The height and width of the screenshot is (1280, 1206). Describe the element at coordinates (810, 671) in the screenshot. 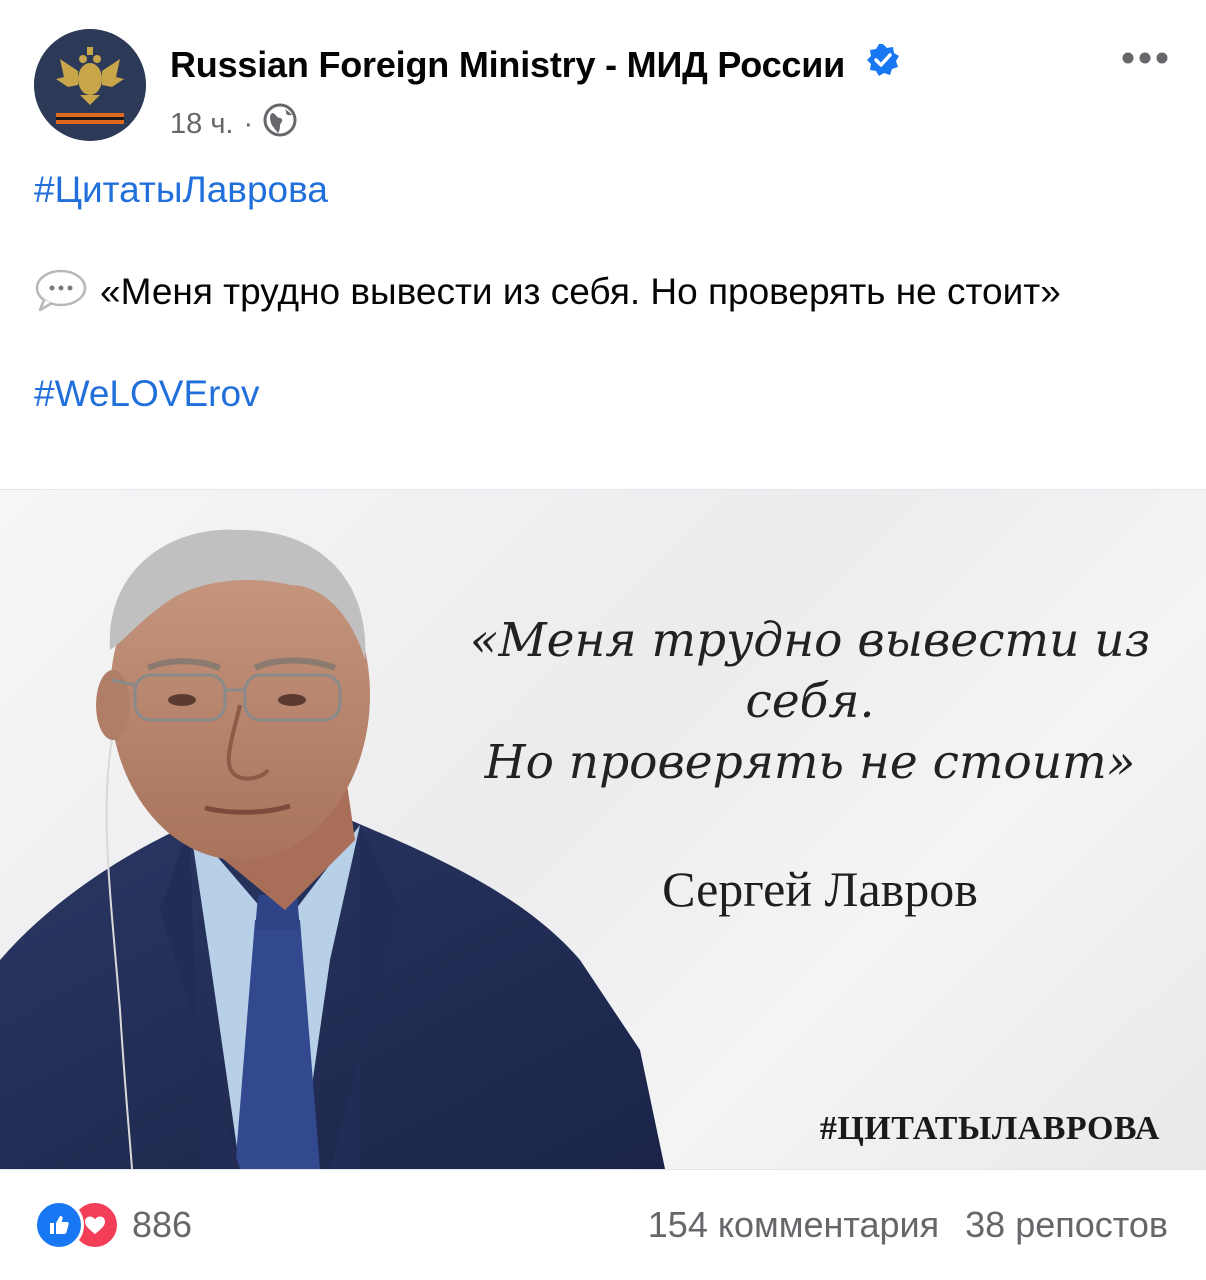

I see `image-quote-line-1: «Меня трудно вывести из себя.` at that location.